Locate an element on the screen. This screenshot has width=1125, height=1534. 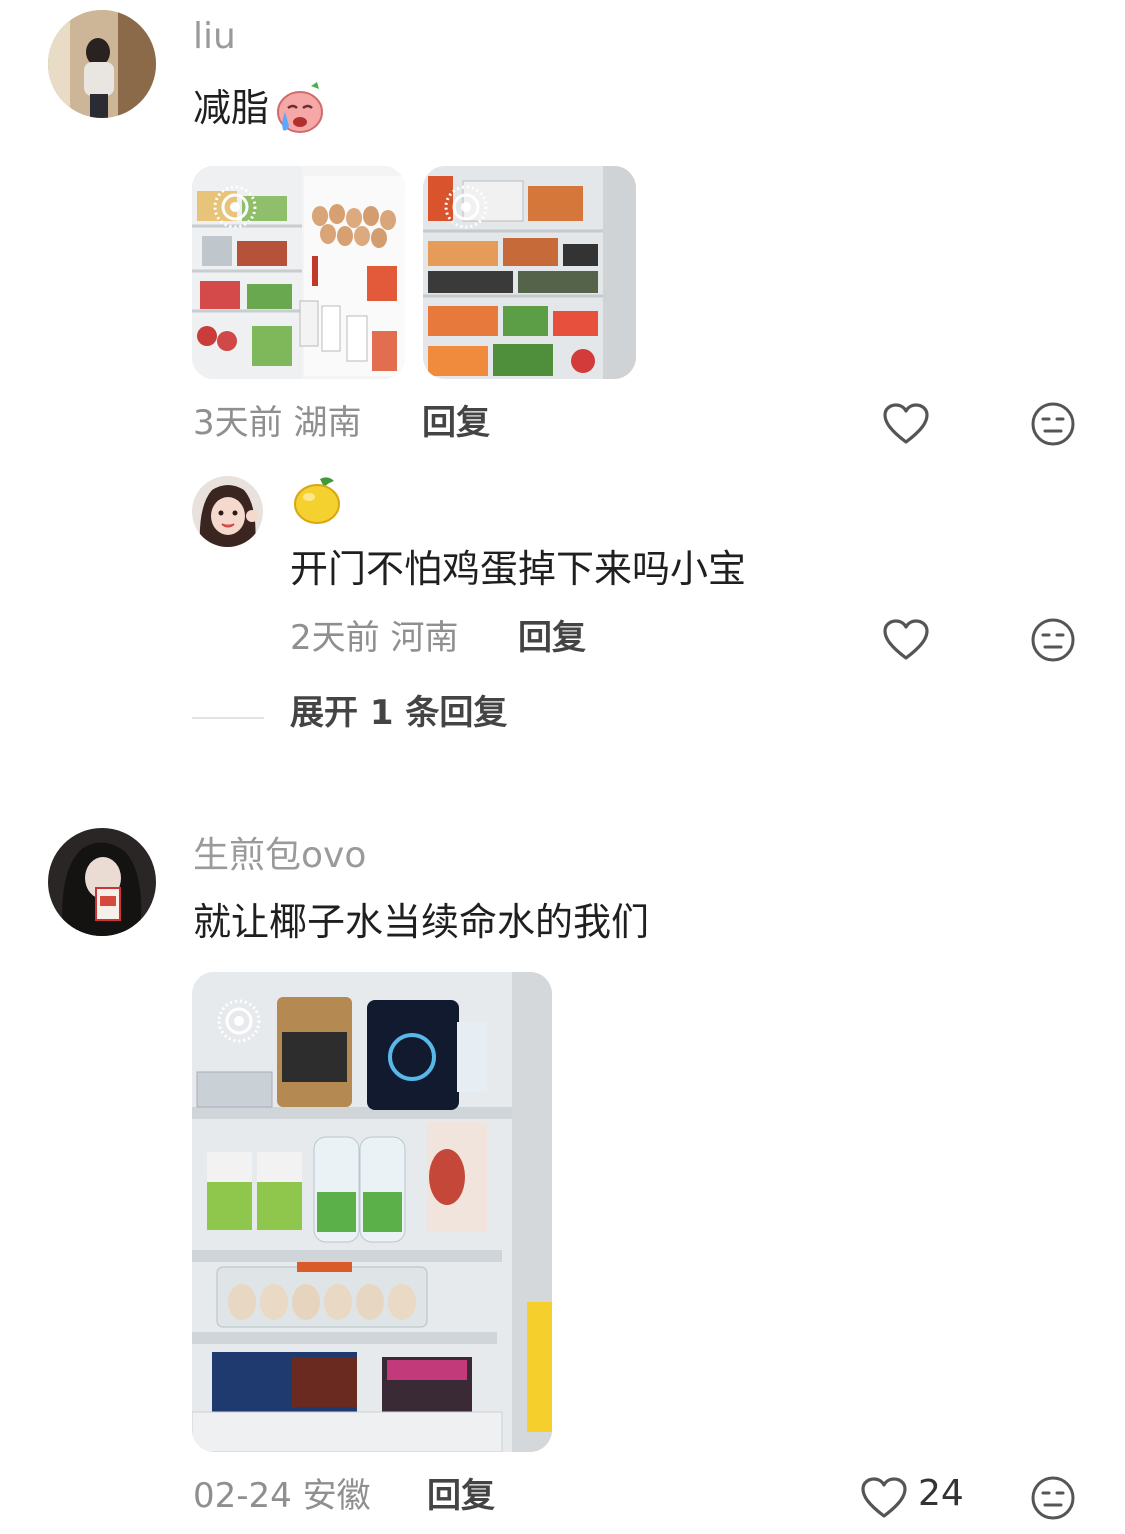
comment-text-row: 减脂 is located at coordinates (260, 108).